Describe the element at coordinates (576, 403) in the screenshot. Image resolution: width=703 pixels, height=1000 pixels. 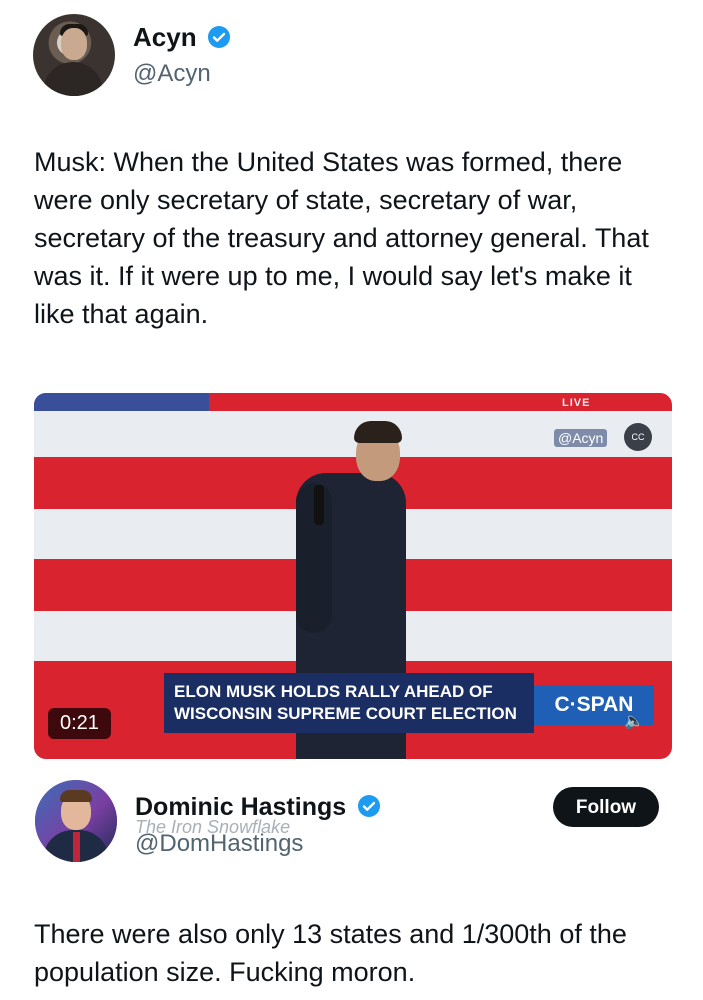
I see `live-badge: LIVE` at that location.